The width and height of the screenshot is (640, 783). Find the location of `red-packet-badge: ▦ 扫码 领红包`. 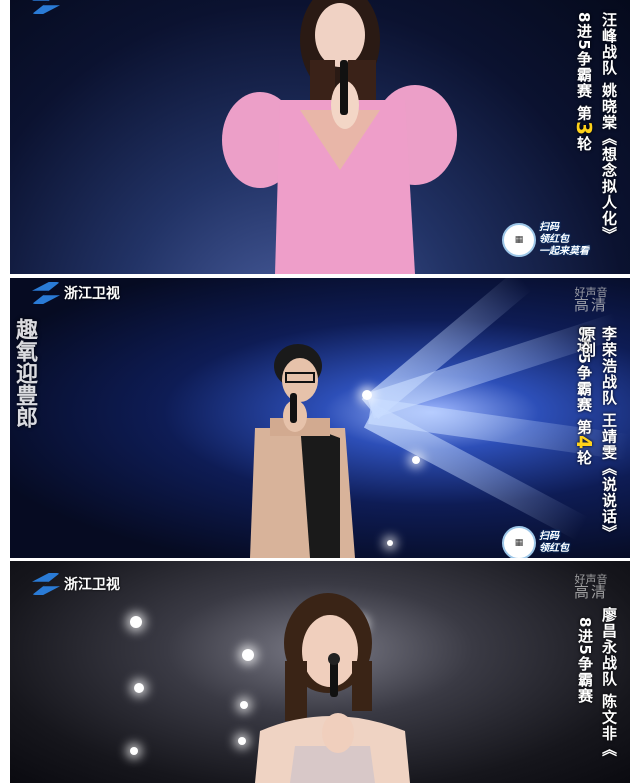

red-packet-badge: ▦ 扫码 领红包 is located at coordinates (535, 542).